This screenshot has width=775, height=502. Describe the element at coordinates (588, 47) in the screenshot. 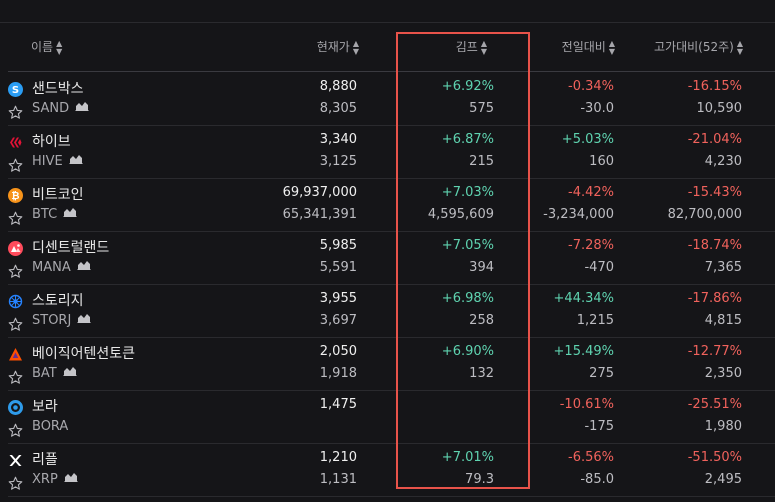

I see `header-change: 전일대비 ▲ ▼` at that location.